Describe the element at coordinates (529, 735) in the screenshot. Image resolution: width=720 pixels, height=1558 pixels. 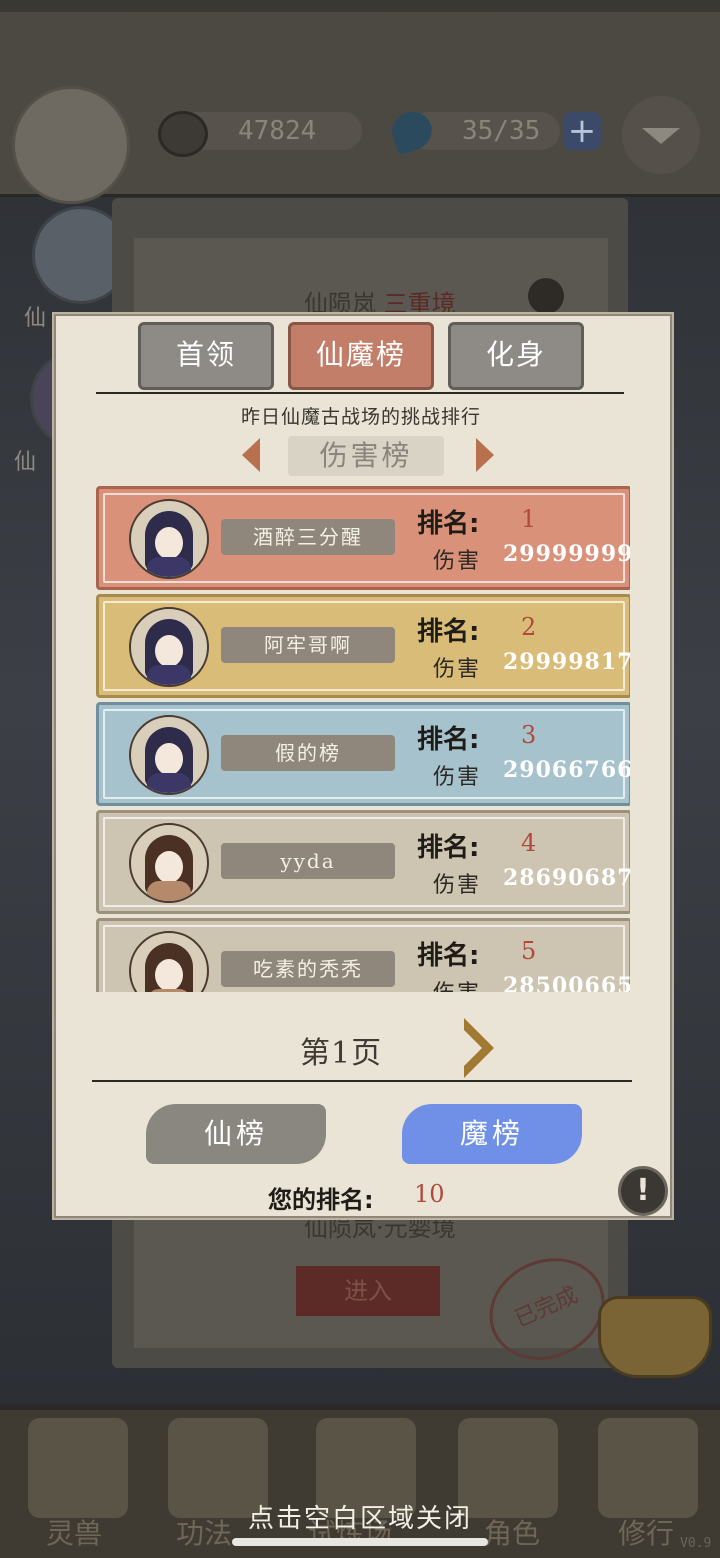
I see `rank-value: 3` at that location.